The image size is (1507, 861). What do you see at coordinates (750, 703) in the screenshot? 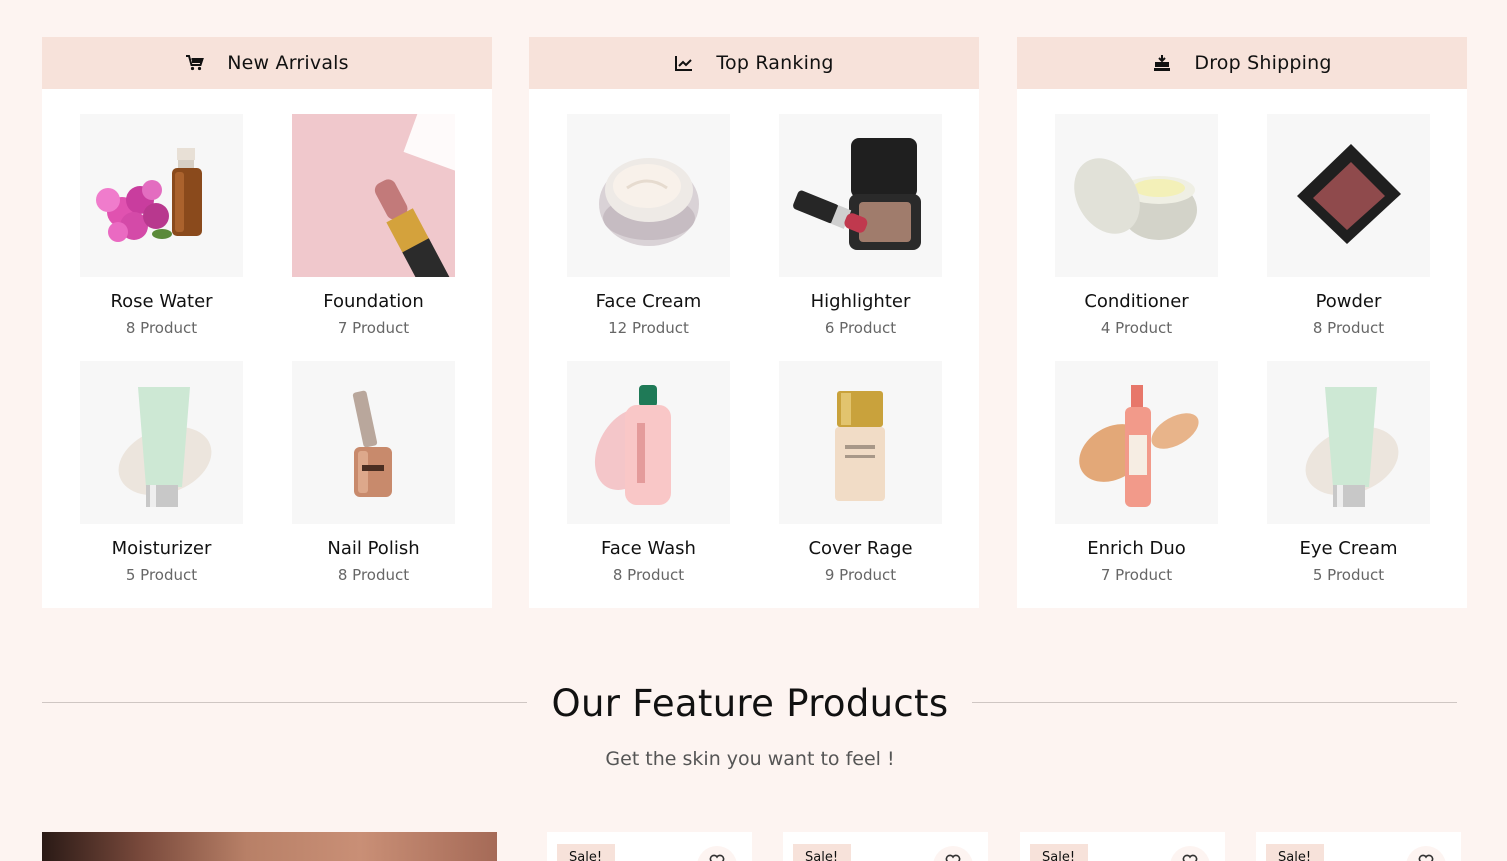
I see `feature-title: Our Feature Products` at bounding box center [750, 703].